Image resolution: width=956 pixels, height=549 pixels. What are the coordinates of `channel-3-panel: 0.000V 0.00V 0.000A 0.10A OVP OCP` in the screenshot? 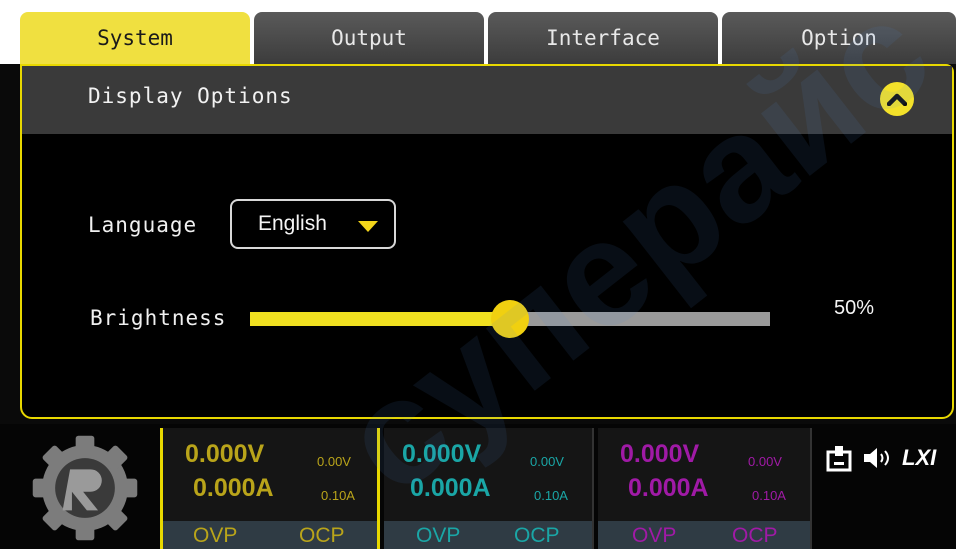 It's located at (705, 488).